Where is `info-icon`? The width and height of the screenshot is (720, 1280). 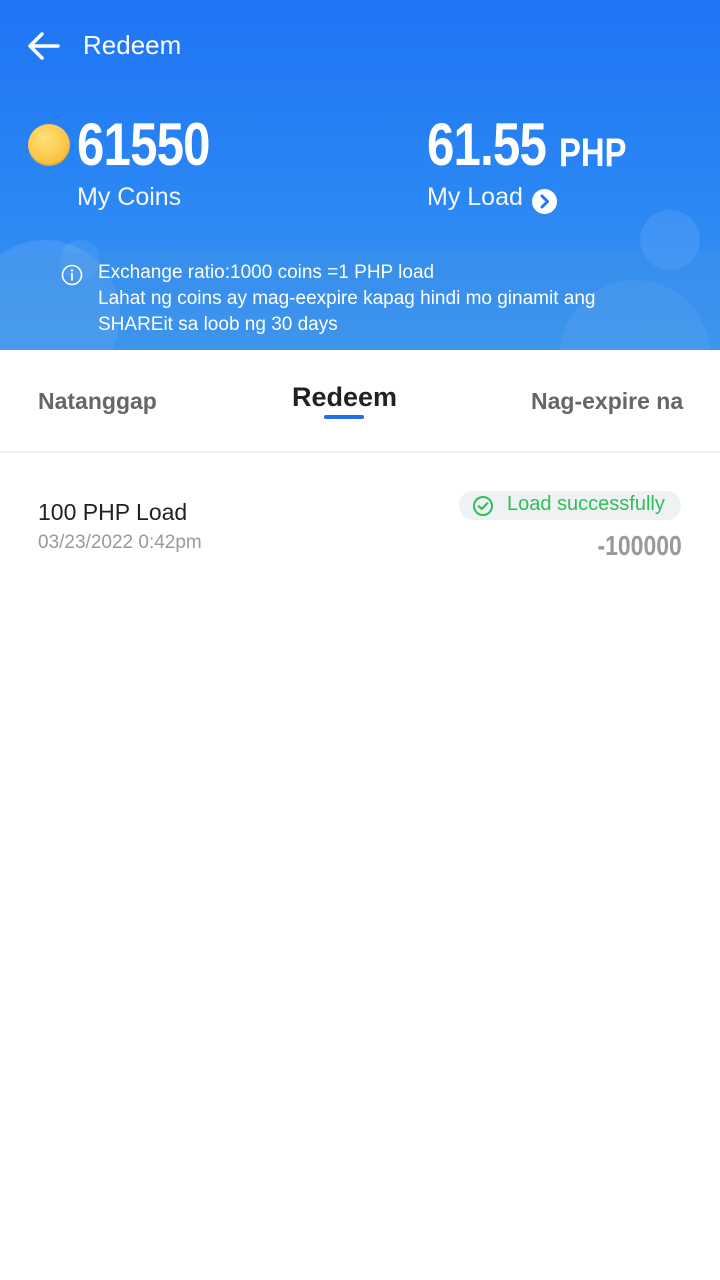 info-icon is located at coordinates (72, 275).